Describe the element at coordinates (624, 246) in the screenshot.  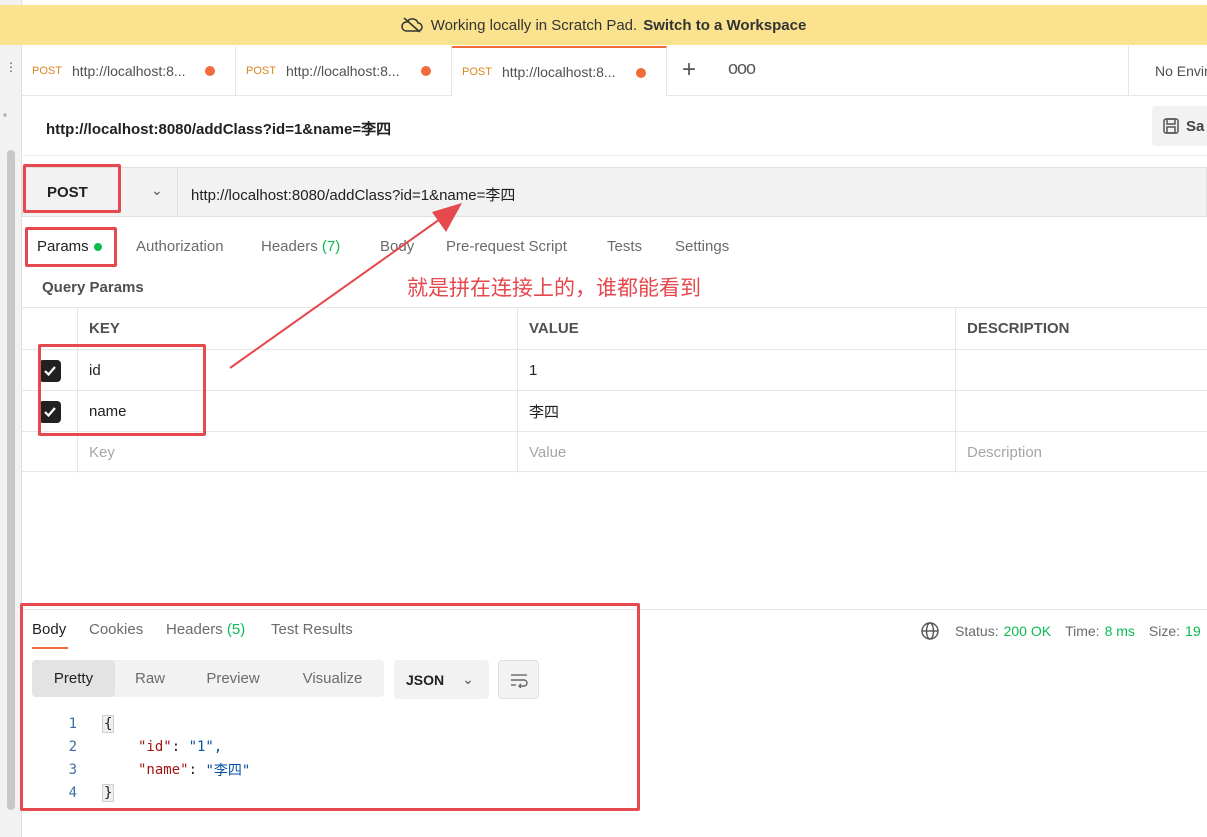
I see `tab-tests: Tests` at that location.